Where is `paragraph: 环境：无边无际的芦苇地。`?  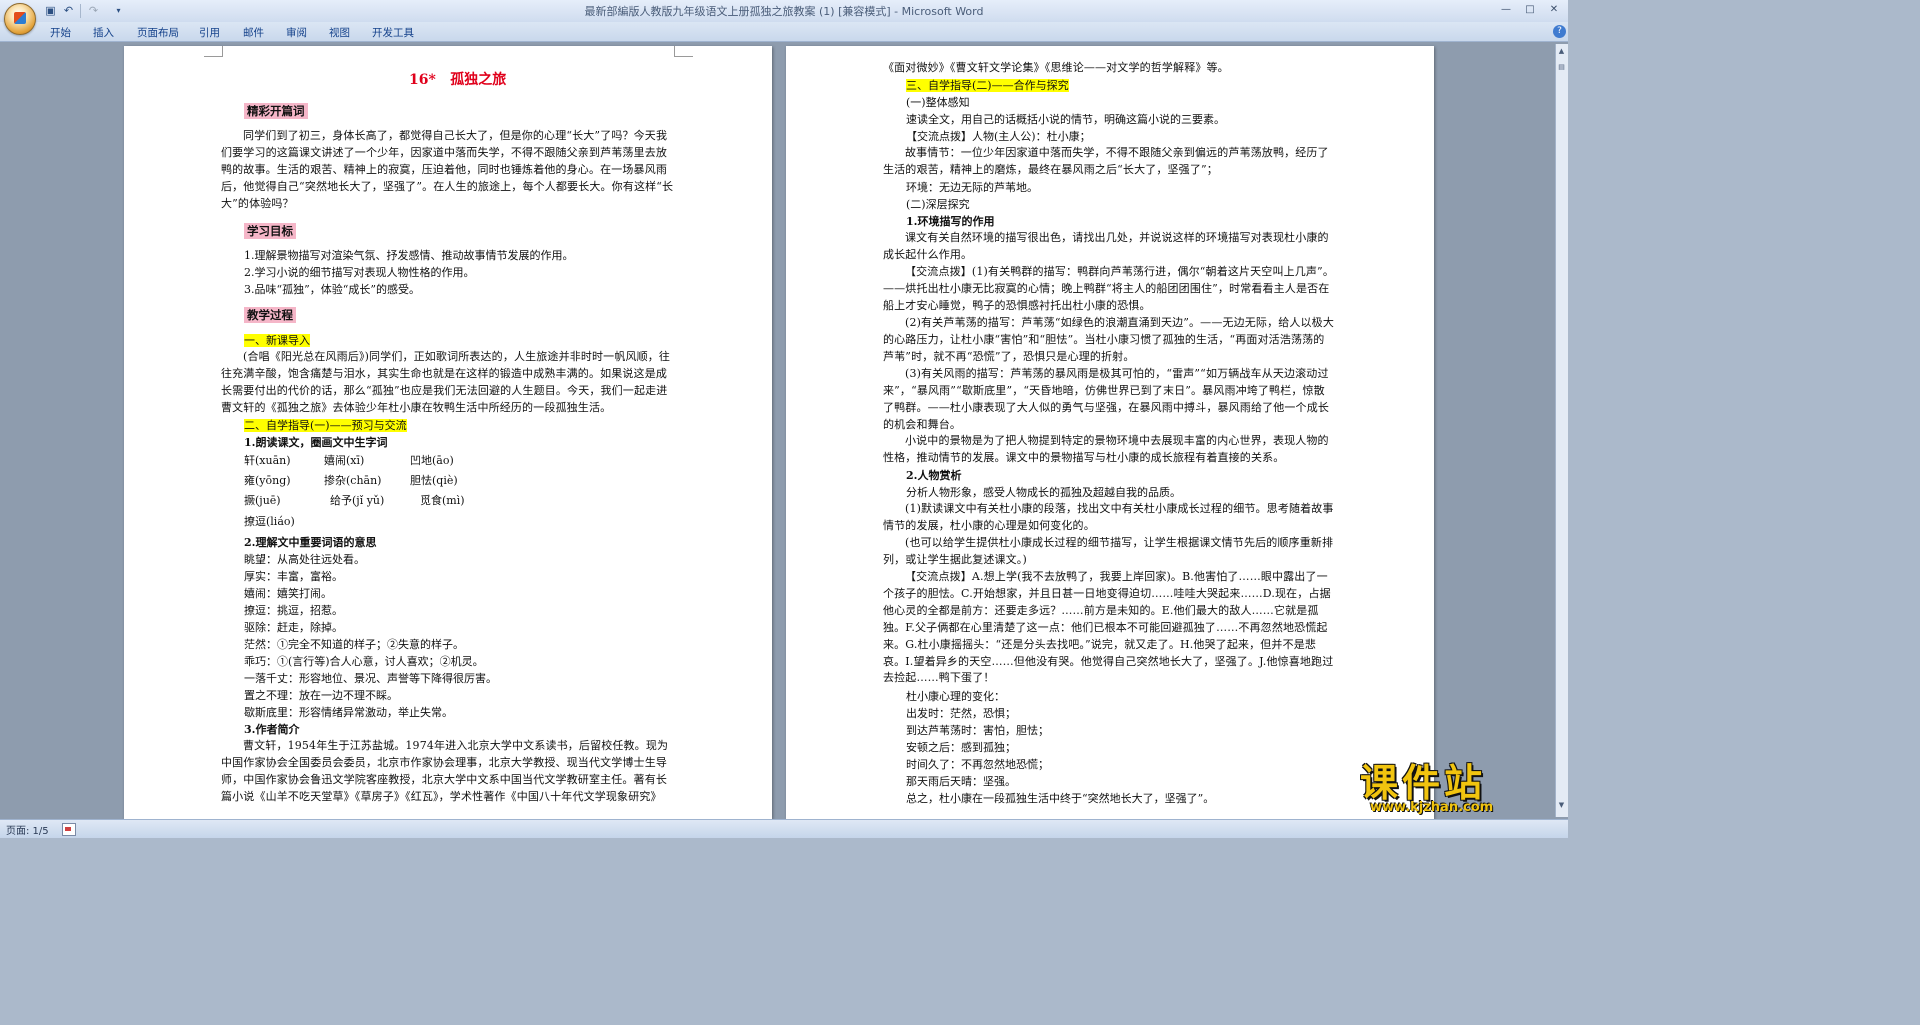 paragraph: 环境：无边无际的芦苇地。 is located at coordinates (972, 187).